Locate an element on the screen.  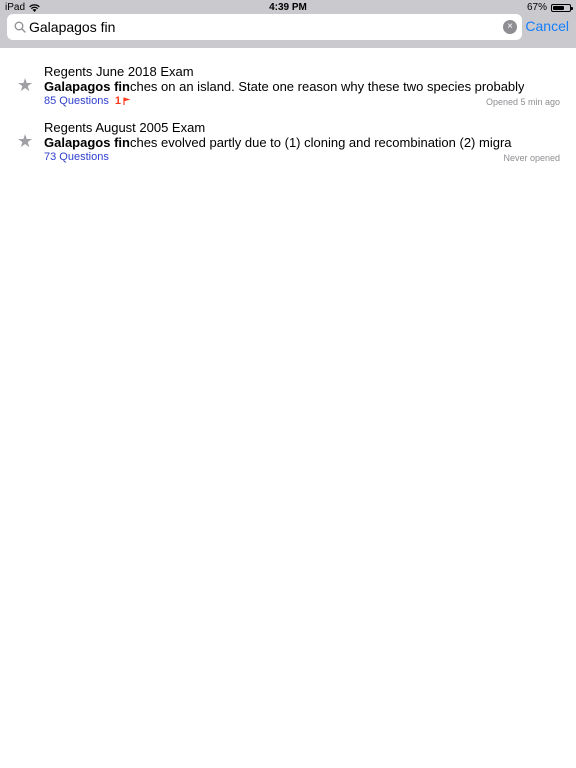
battery-icon is located at coordinates (562, 7).